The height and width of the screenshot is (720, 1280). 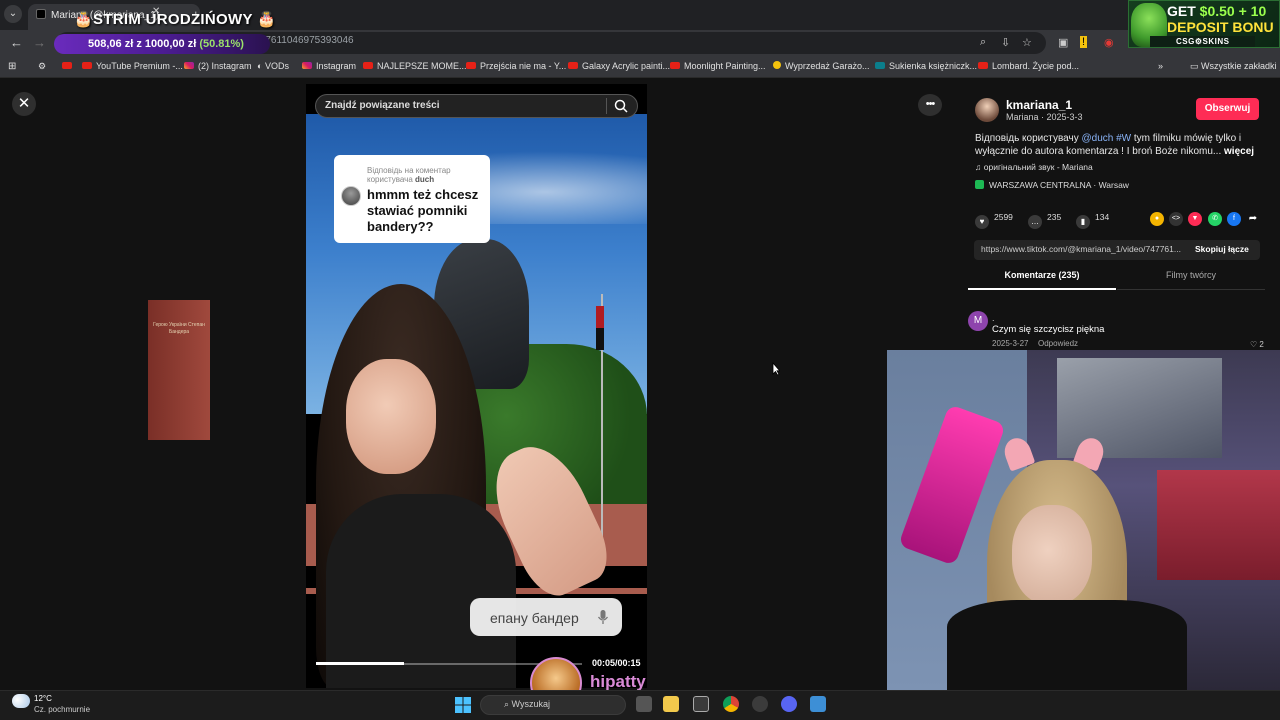 I want to click on bookmark-icon: ▮, so click(x=1083, y=222).